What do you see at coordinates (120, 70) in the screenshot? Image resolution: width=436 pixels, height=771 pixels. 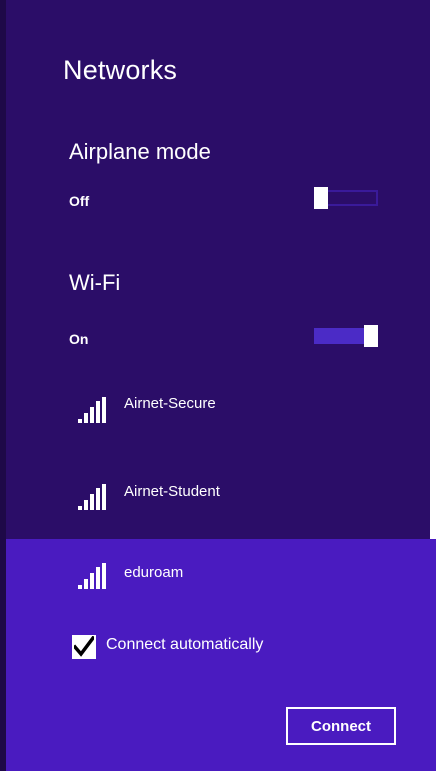 I see `panel-title: Networks` at bounding box center [120, 70].